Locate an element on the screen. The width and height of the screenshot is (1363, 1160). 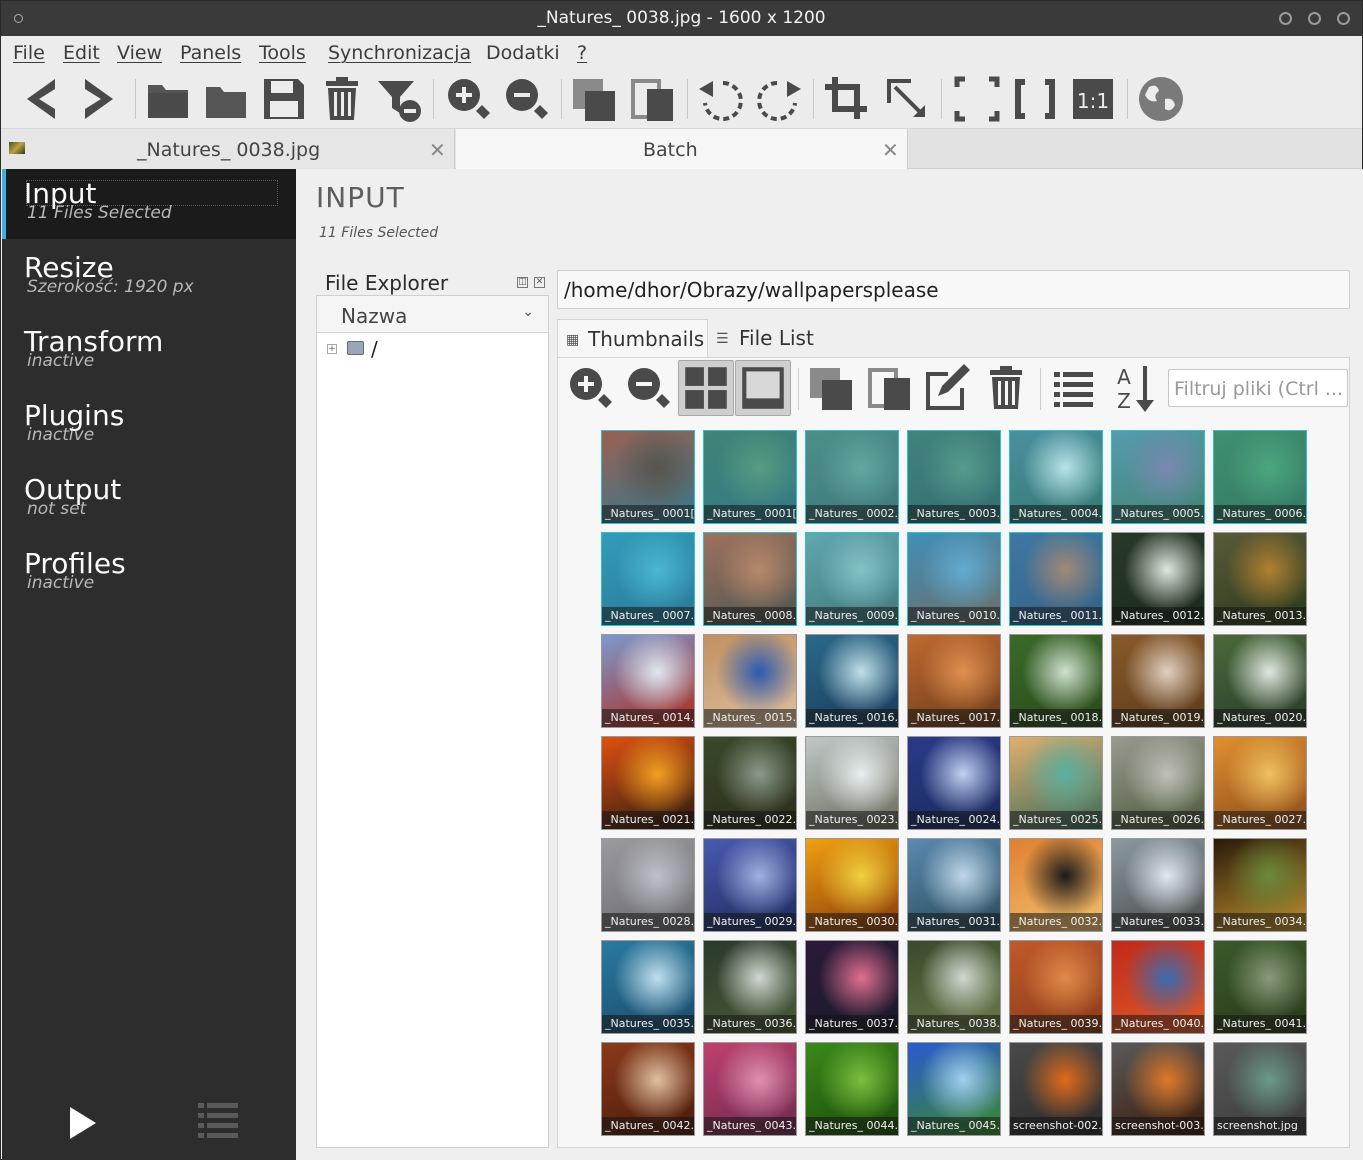
open-folder-icon is located at coordinates (168, 99).